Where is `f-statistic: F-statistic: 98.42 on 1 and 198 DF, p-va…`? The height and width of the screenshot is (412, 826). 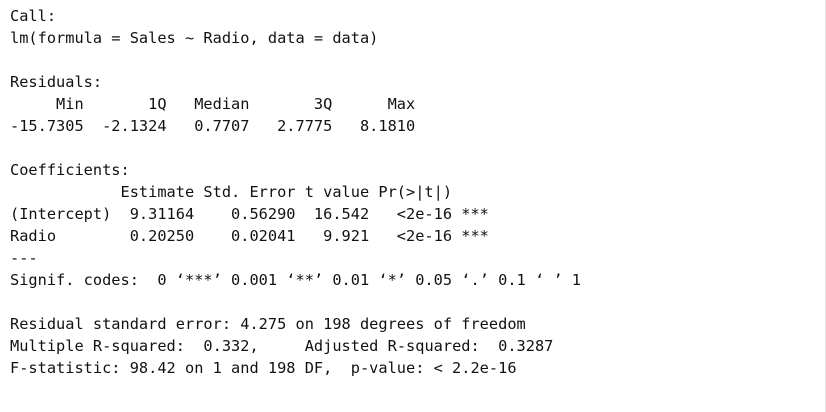 f-statistic: F-statistic: 98.42 on 1 and 198 DF, p-va… is located at coordinates (263, 368).